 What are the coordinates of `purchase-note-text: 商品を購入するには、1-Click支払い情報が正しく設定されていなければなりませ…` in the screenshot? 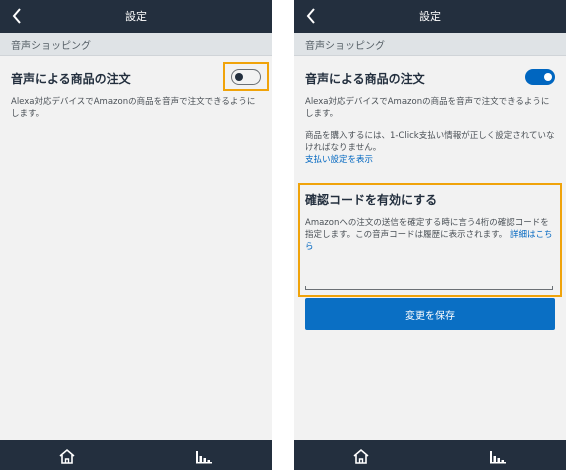 It's located at (430, 142).